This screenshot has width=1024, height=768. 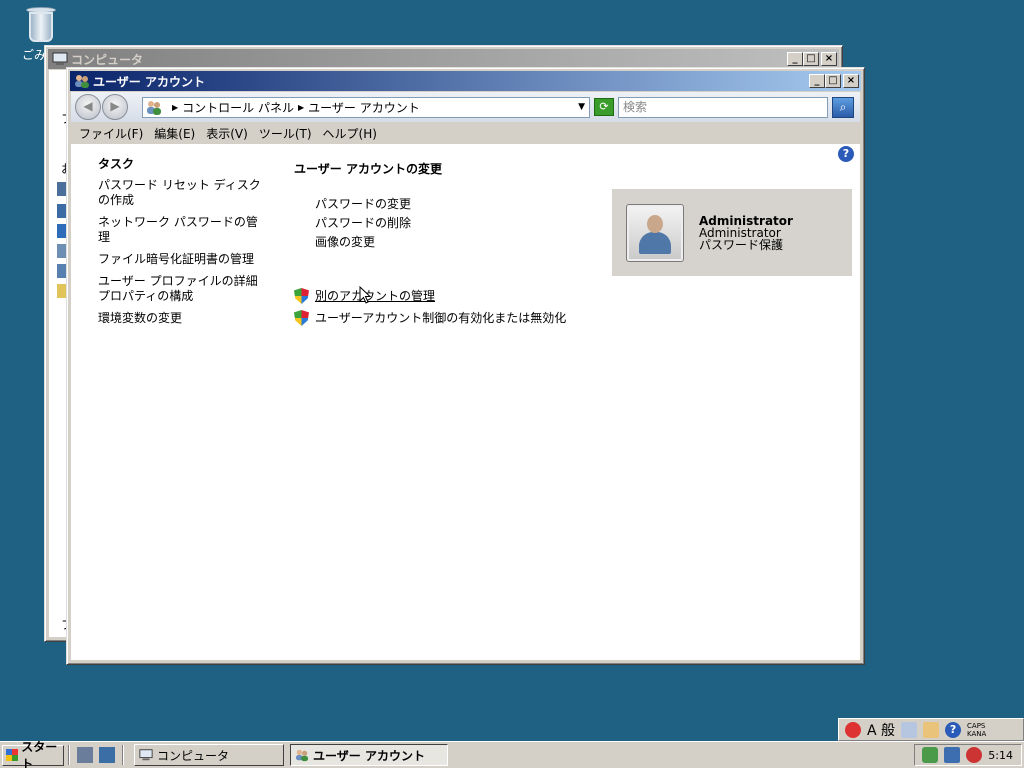 I want to click on volume-muted-icon, so click(x=974, y=755).